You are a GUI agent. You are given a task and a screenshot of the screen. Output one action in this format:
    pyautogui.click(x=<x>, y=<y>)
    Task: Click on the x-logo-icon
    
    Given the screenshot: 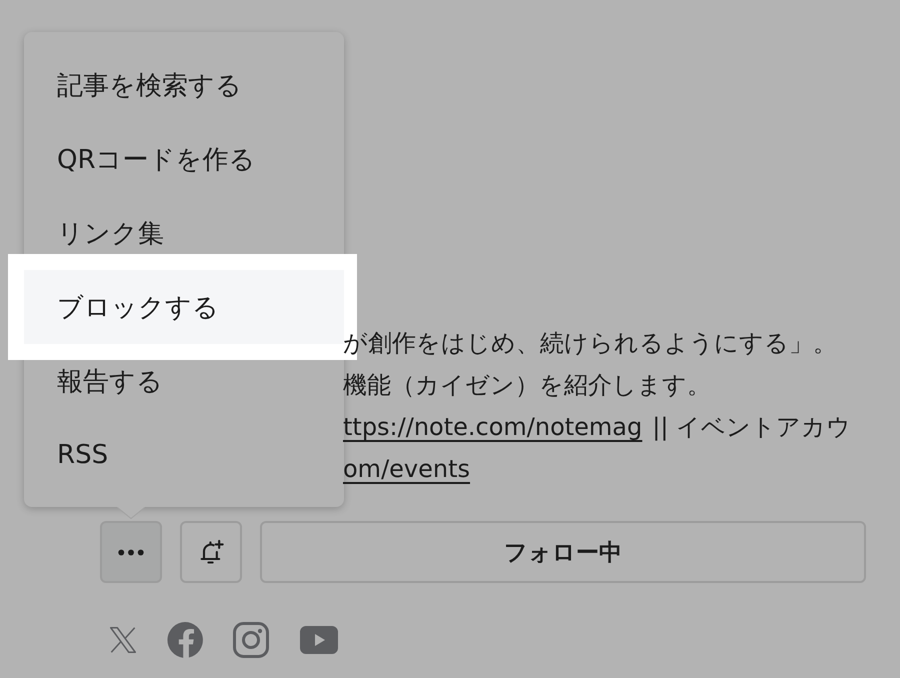 What is the action you would take?
    pyautogui.click(x=123, y=640)
    